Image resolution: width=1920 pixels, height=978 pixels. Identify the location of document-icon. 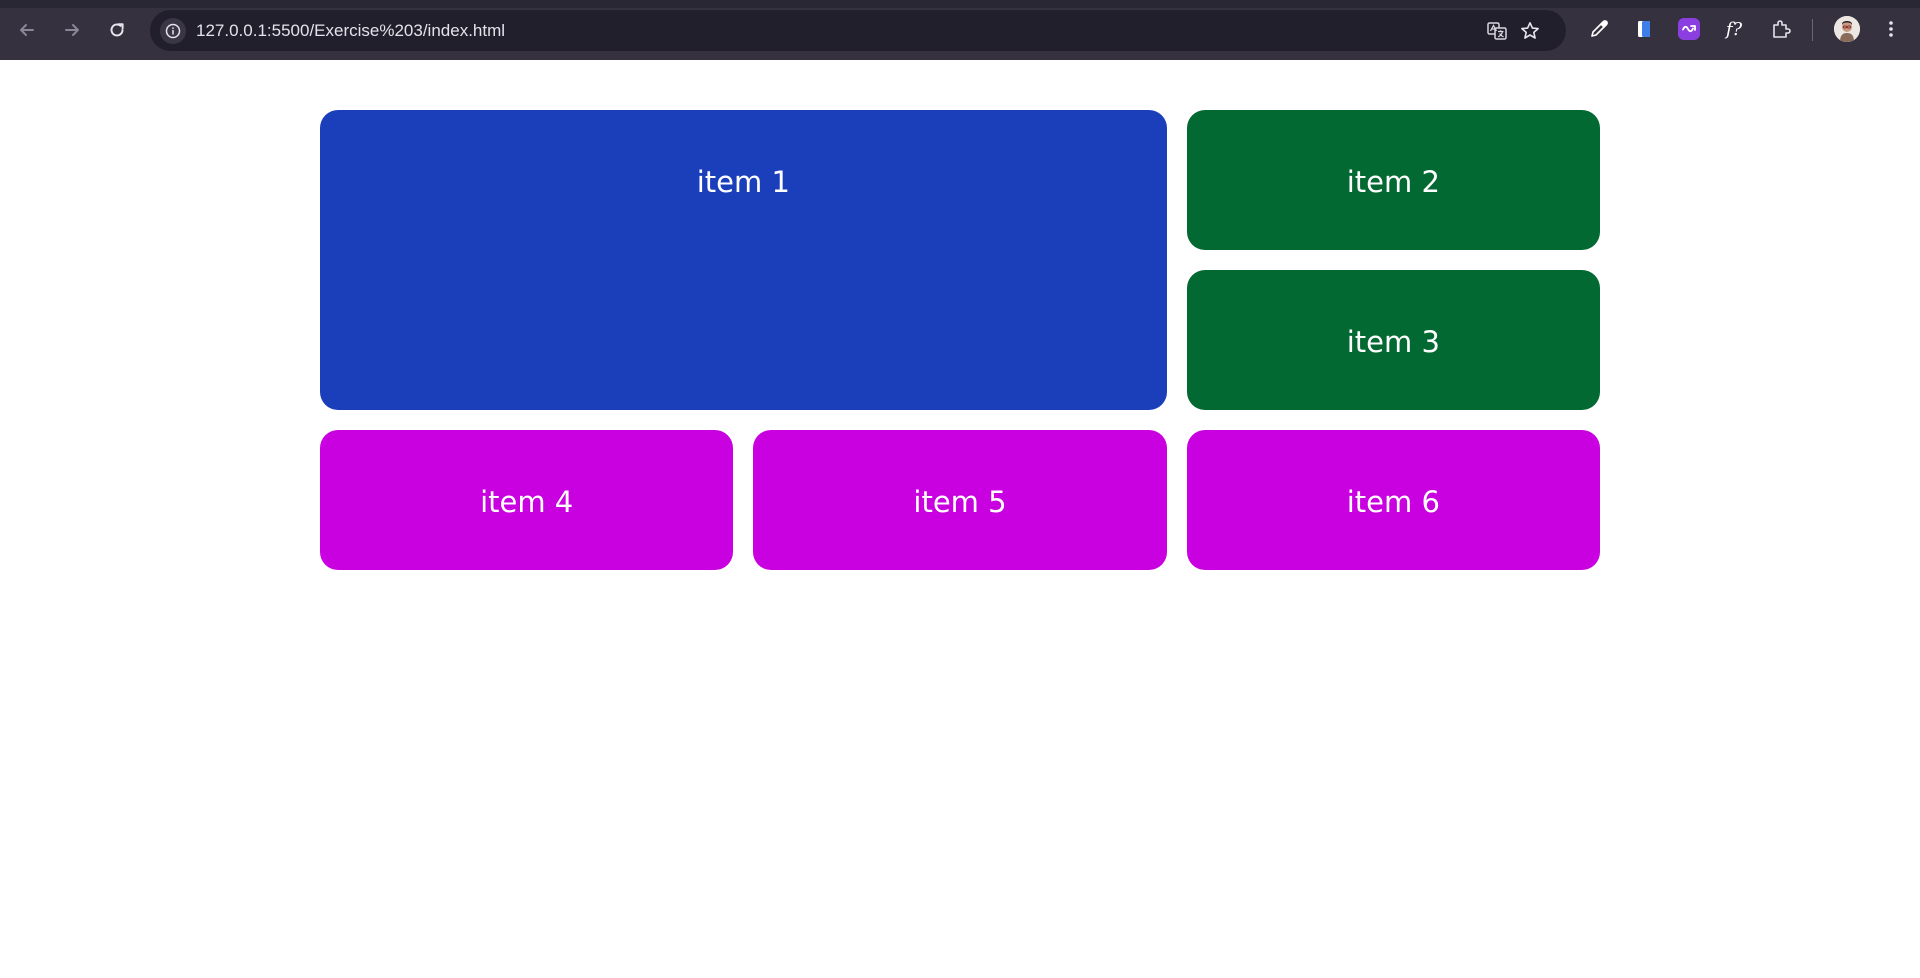
(1644, 29).